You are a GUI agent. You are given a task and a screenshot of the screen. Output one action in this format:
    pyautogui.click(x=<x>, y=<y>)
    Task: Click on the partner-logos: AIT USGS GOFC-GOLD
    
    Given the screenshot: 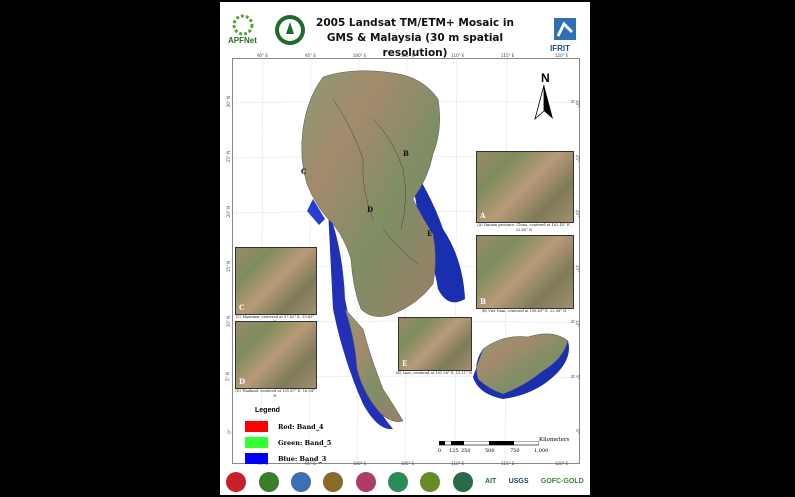 What is the action you would take?
    pyautogui.click(x=405, y=481)
    